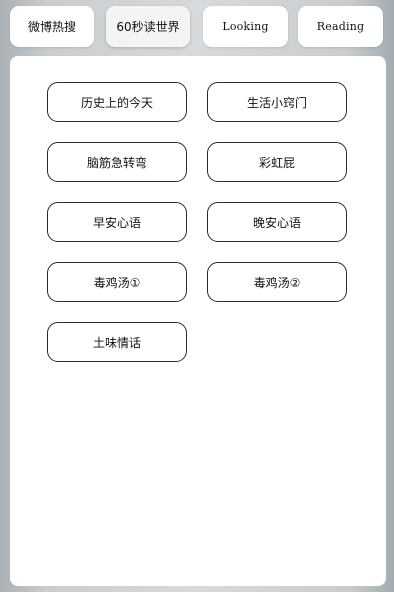  Describe the element at coordinates (245, 26) in the screenshot. I see `tab-looking: Looking` at that location.